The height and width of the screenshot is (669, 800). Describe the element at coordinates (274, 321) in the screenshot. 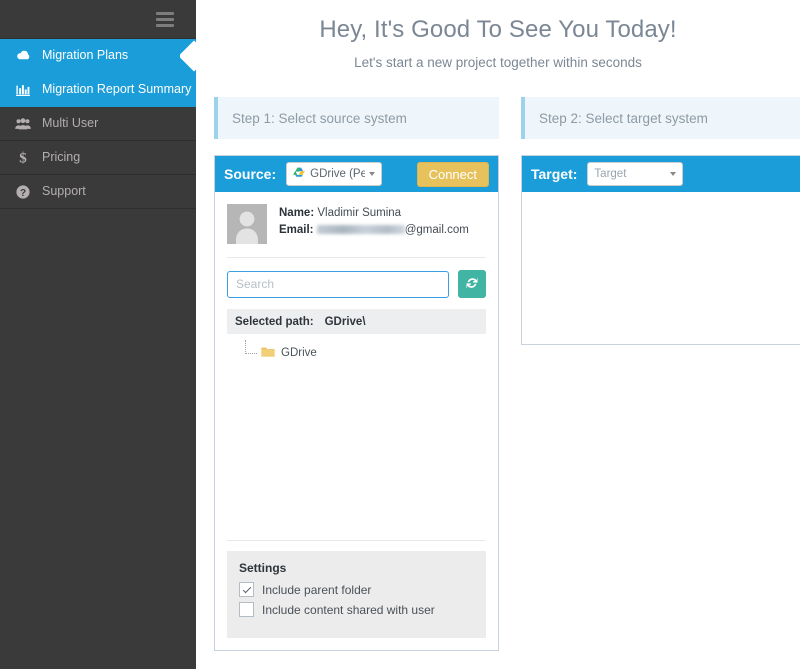

I see `selected-path-label: Selected path:` at that location.